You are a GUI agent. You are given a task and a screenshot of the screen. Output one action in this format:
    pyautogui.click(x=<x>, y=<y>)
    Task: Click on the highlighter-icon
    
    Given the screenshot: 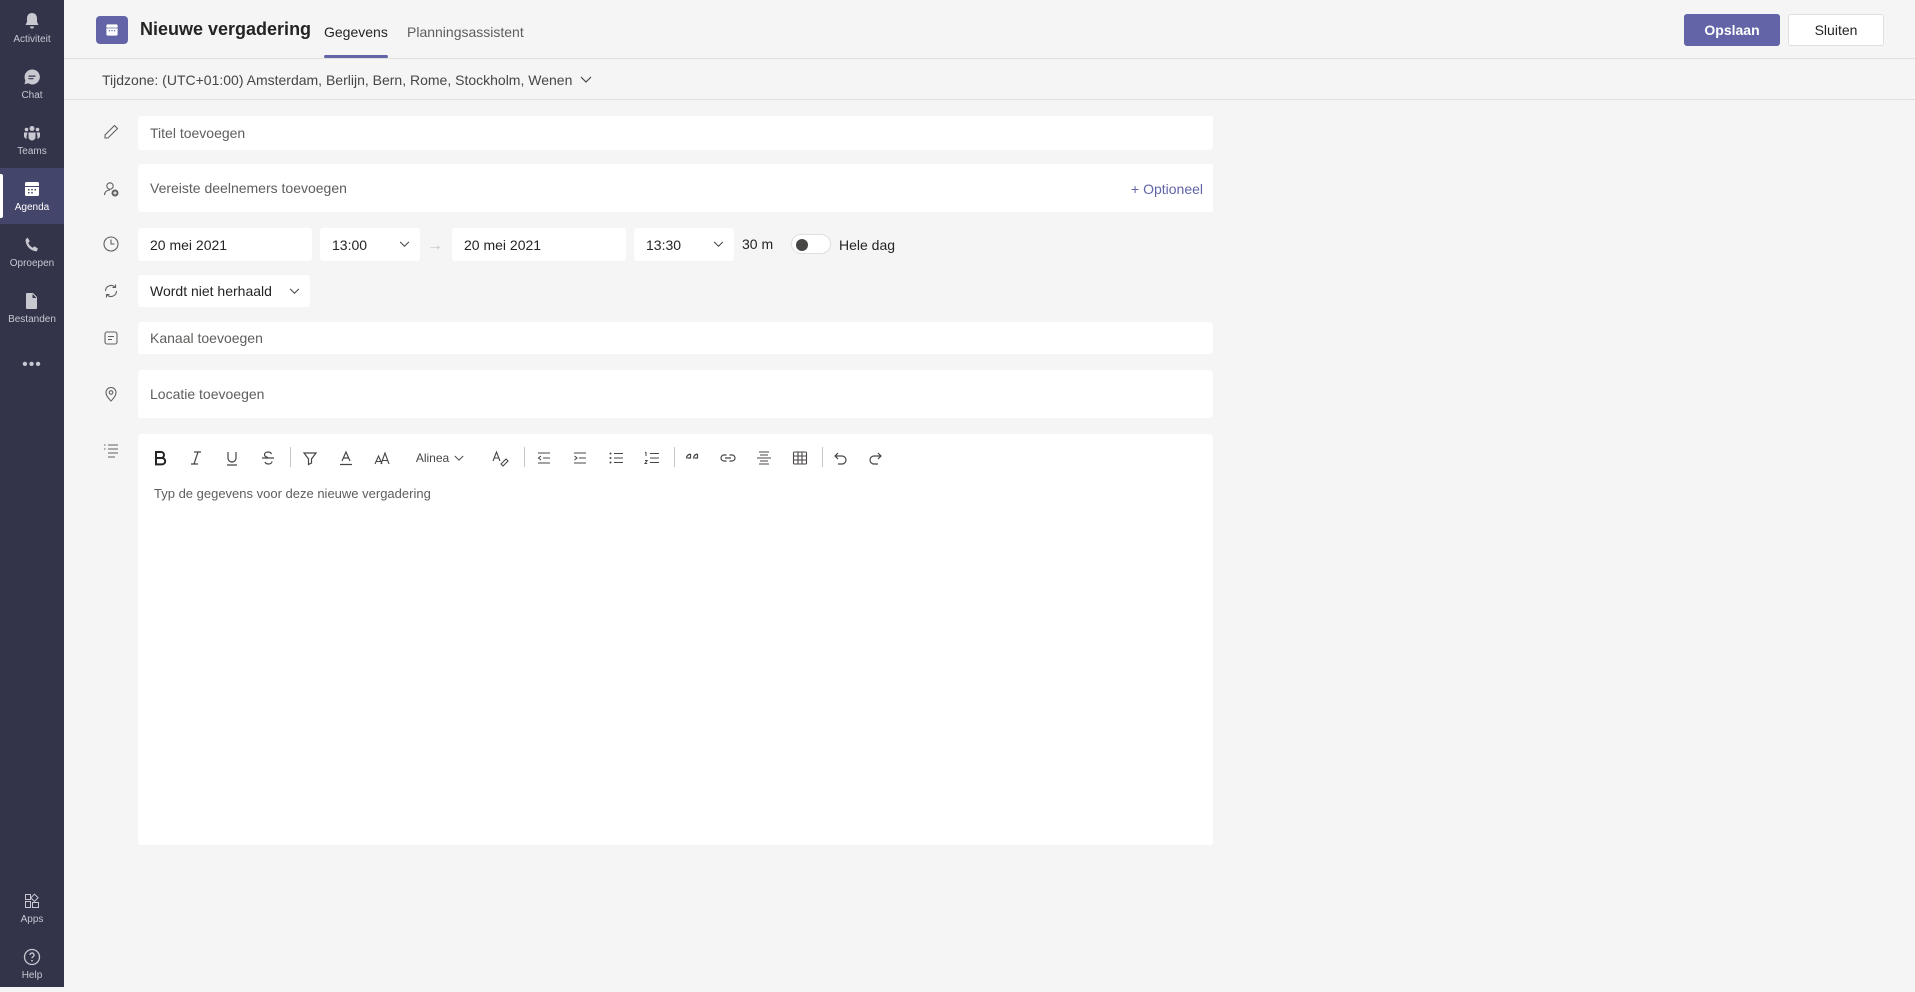 What is the action you would take?
    pyautogui.click(x=310, y=458)
    